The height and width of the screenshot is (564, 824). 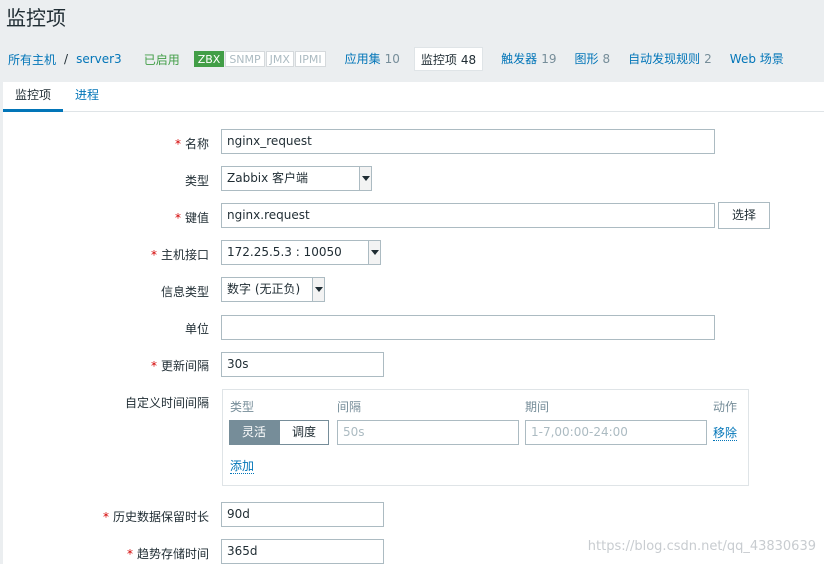 I want to click on nav-items-count: 48, so click(x=468, y=60).